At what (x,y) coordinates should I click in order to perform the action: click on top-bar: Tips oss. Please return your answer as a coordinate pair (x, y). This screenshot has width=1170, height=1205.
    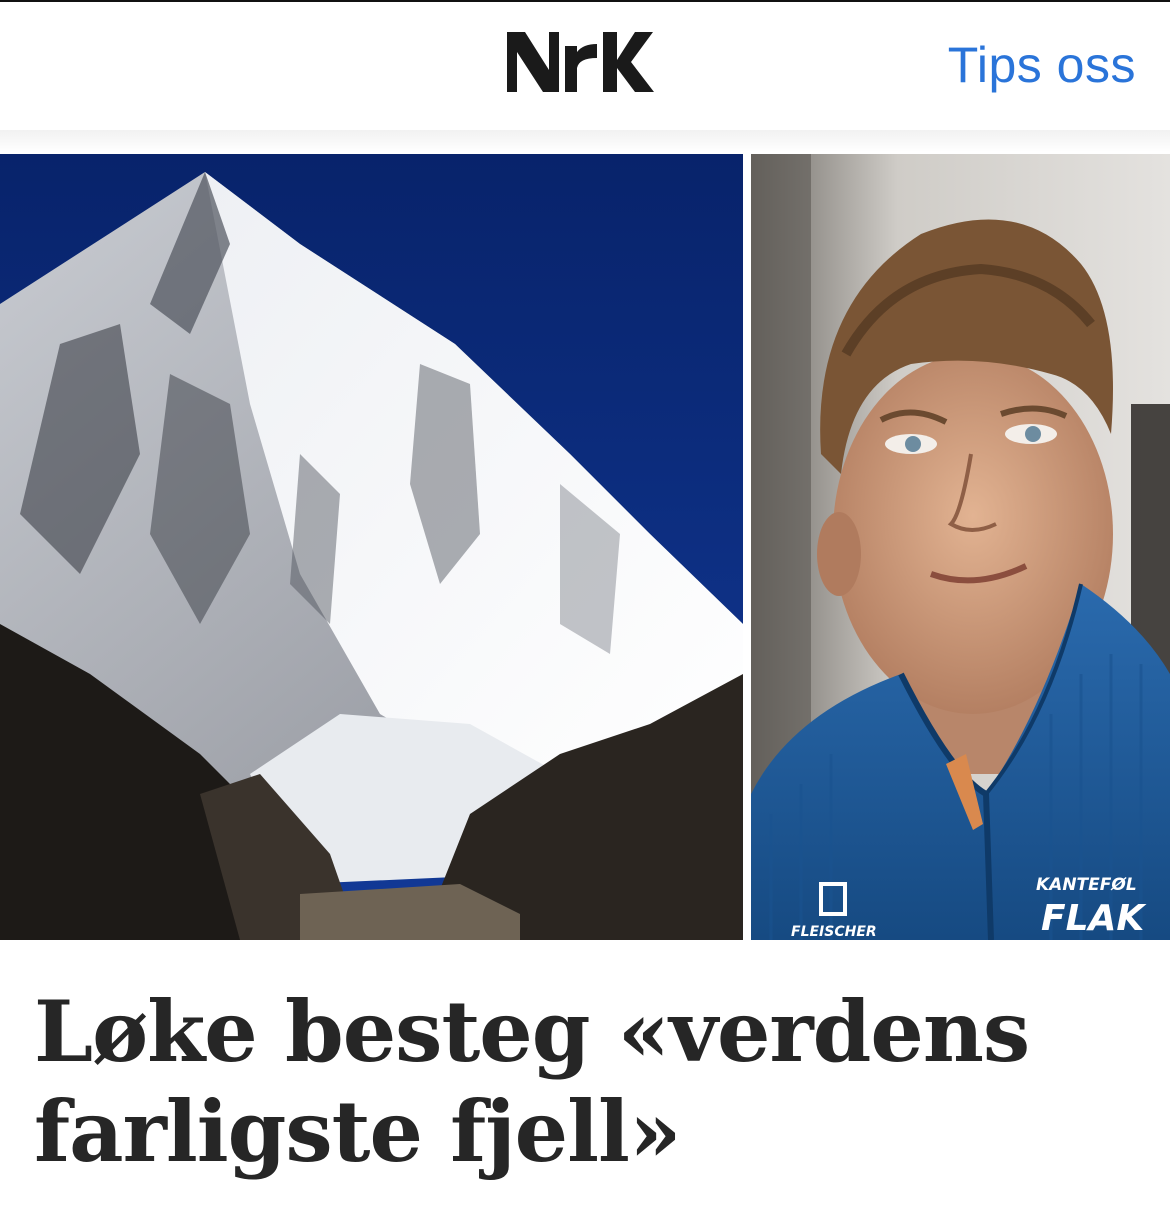
    Looking at the image, I should click on (585, 66).